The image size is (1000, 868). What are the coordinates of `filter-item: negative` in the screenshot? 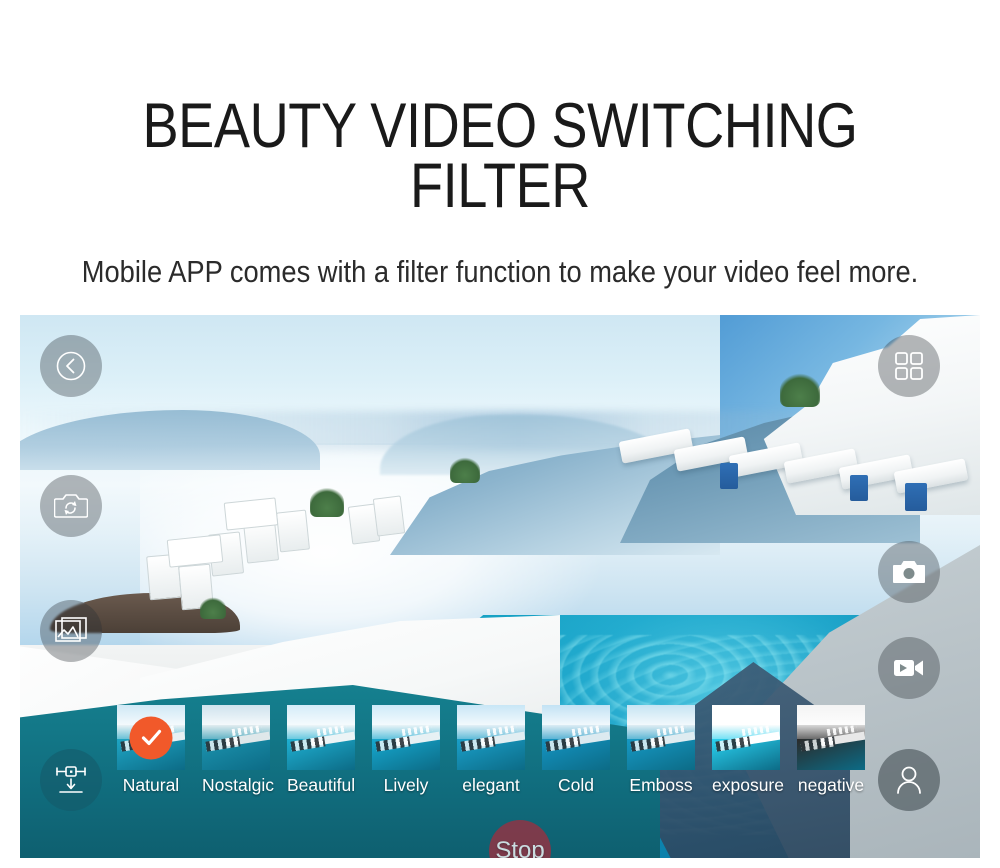 It's located at (831, 750).